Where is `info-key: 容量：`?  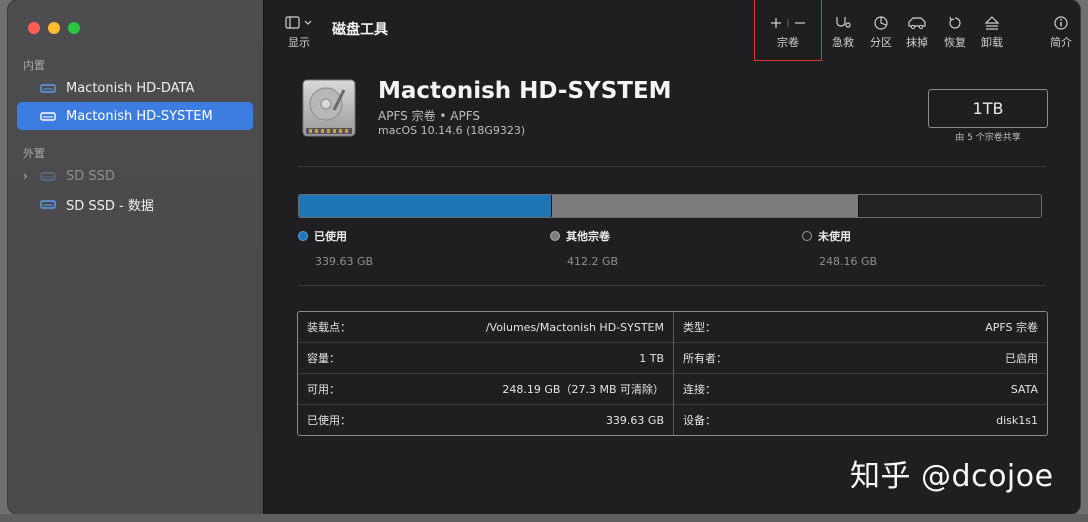 info-key: 容量： is located at coordinates (323, 358).